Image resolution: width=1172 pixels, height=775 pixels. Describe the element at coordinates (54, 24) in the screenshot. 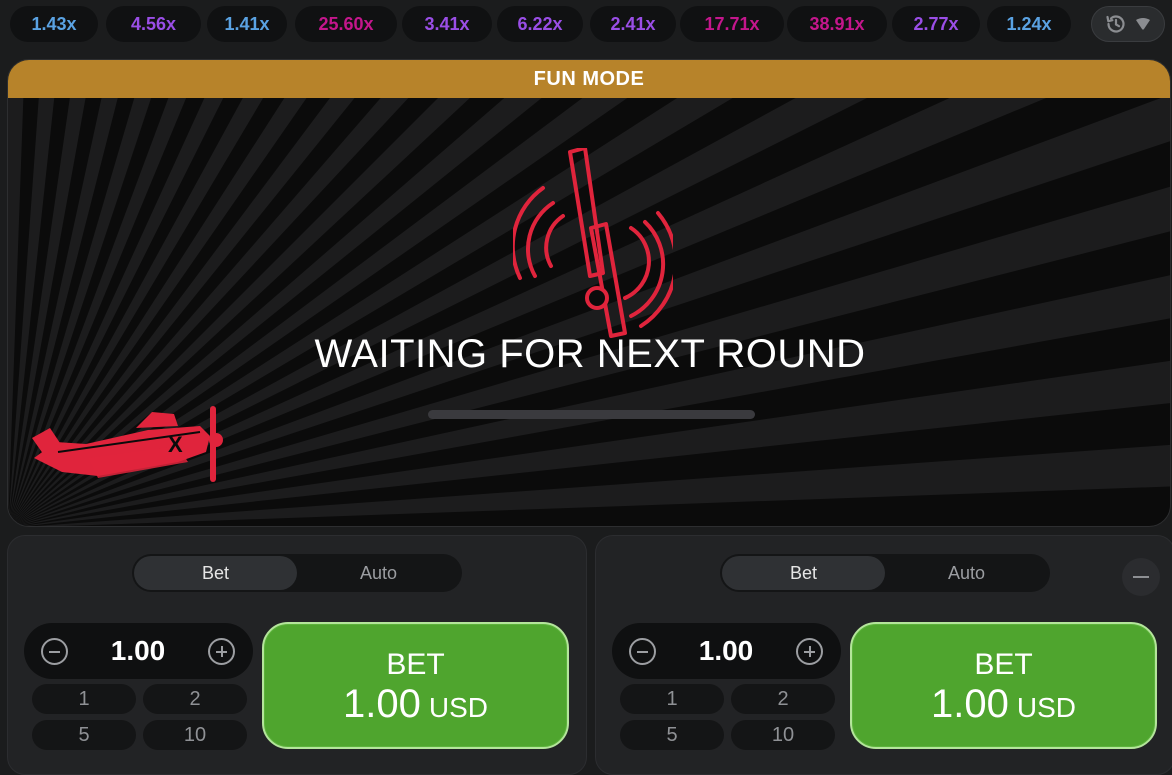

I see `history-multiplier: 1.43x` at that location.